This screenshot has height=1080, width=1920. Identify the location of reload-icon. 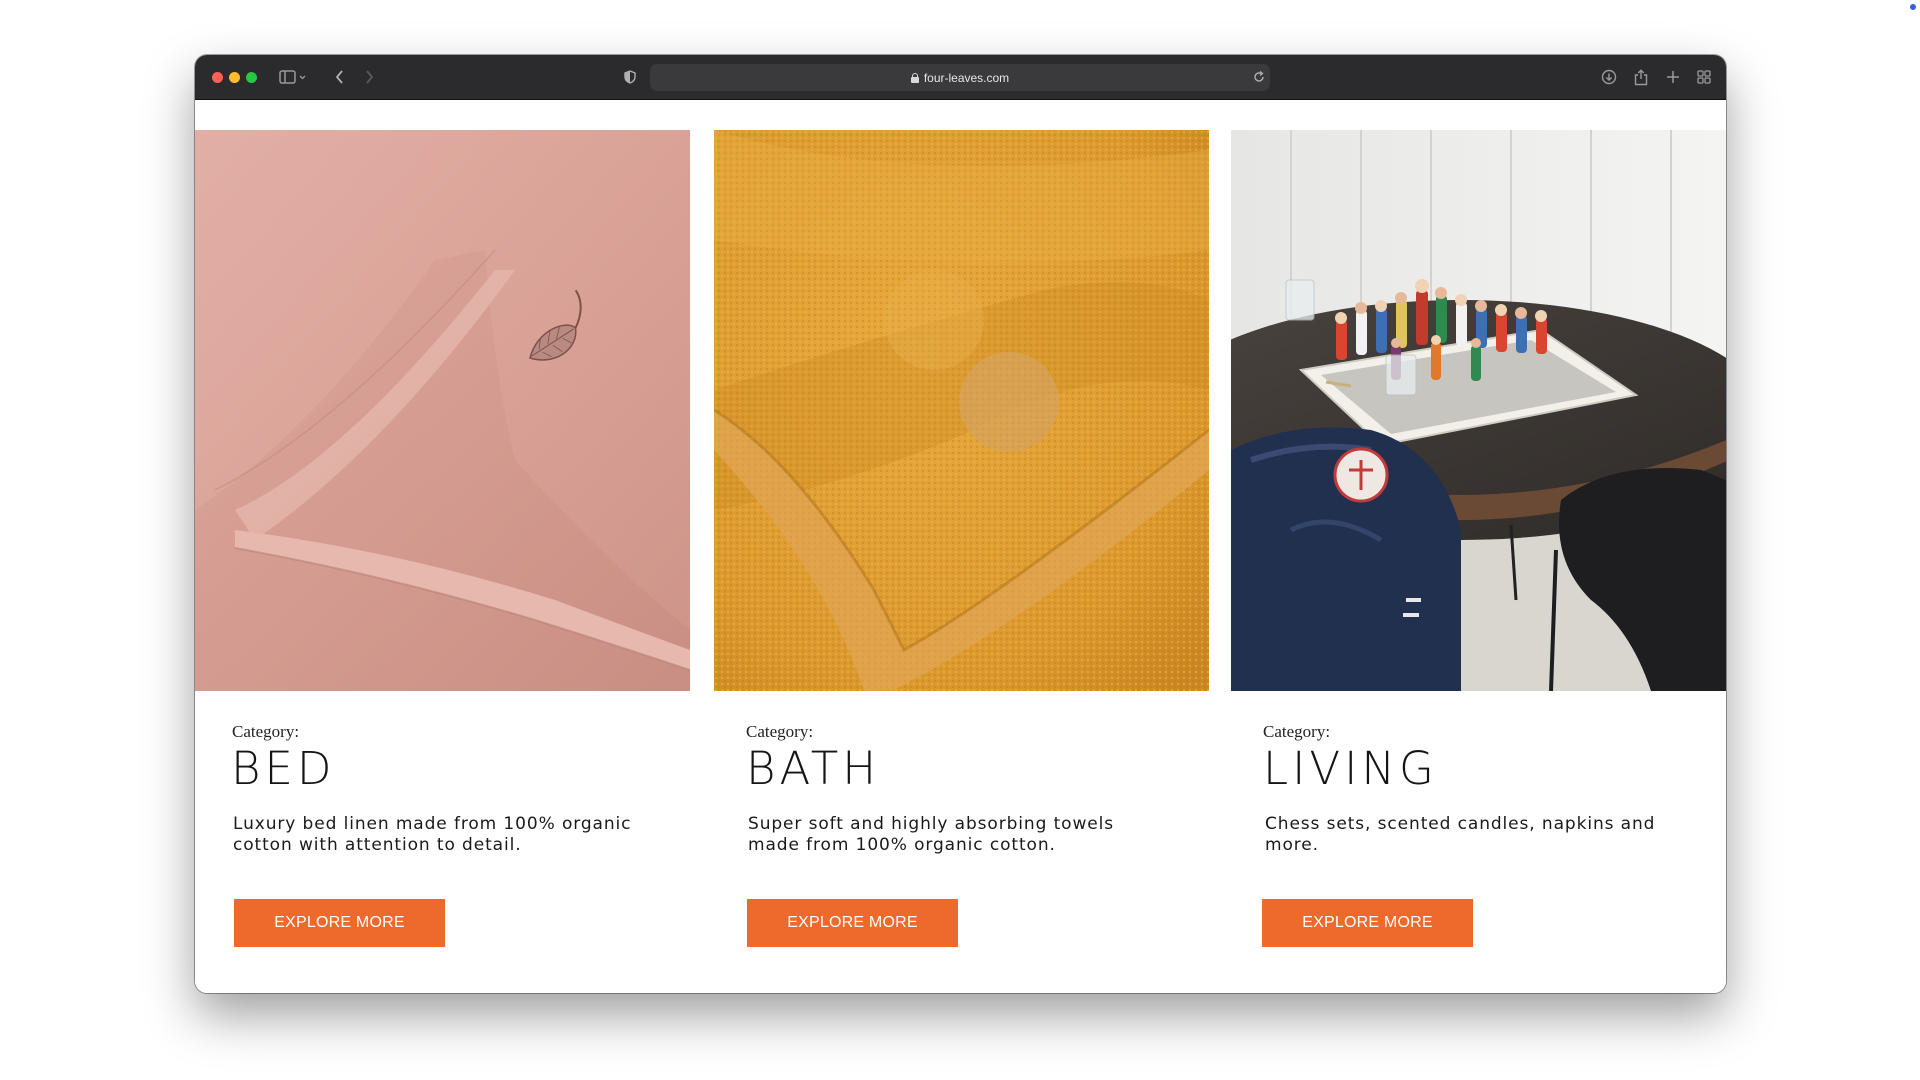
(1259, 77).